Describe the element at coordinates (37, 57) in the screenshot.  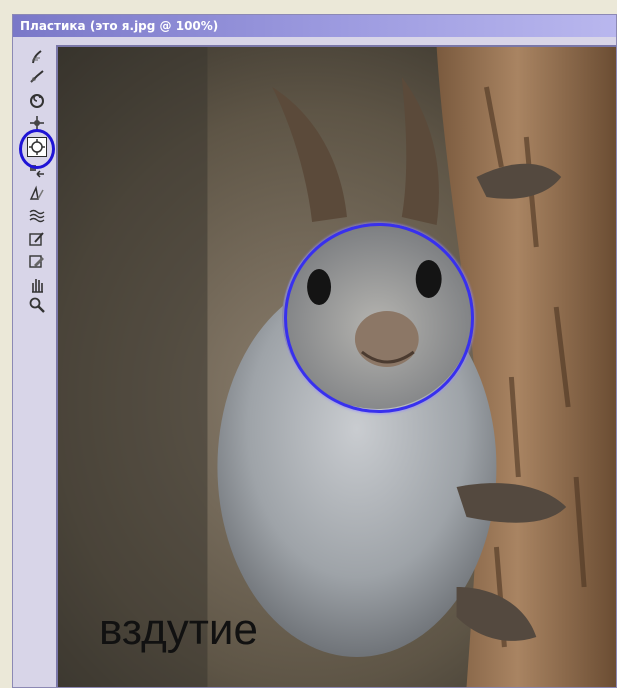
I see `forward-warp-tool-icon` at that location.